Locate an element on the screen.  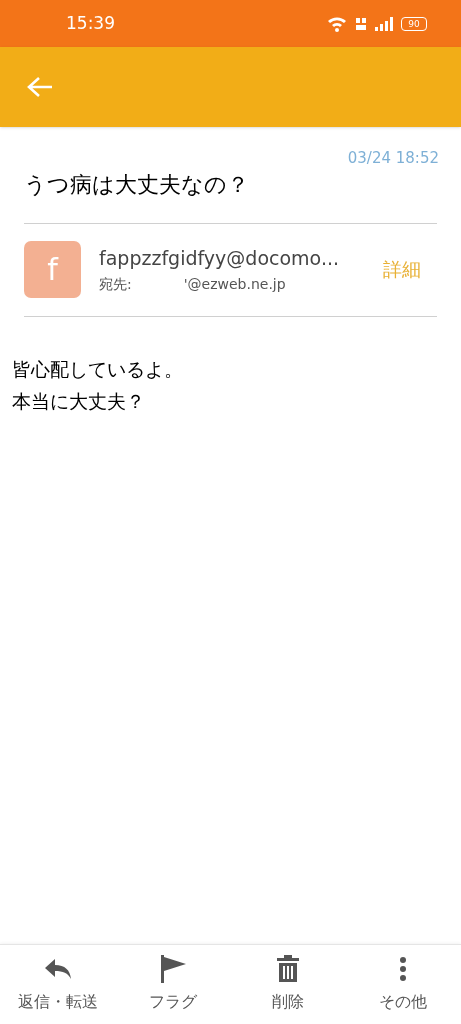
more-icon is located at coordinates (403, 969).